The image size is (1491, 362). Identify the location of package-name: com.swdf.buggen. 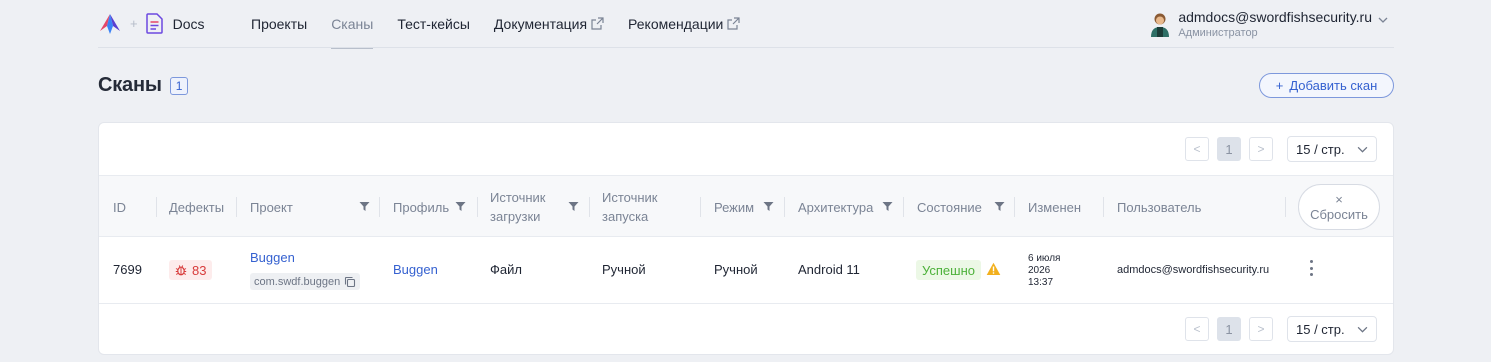
(305, 281).